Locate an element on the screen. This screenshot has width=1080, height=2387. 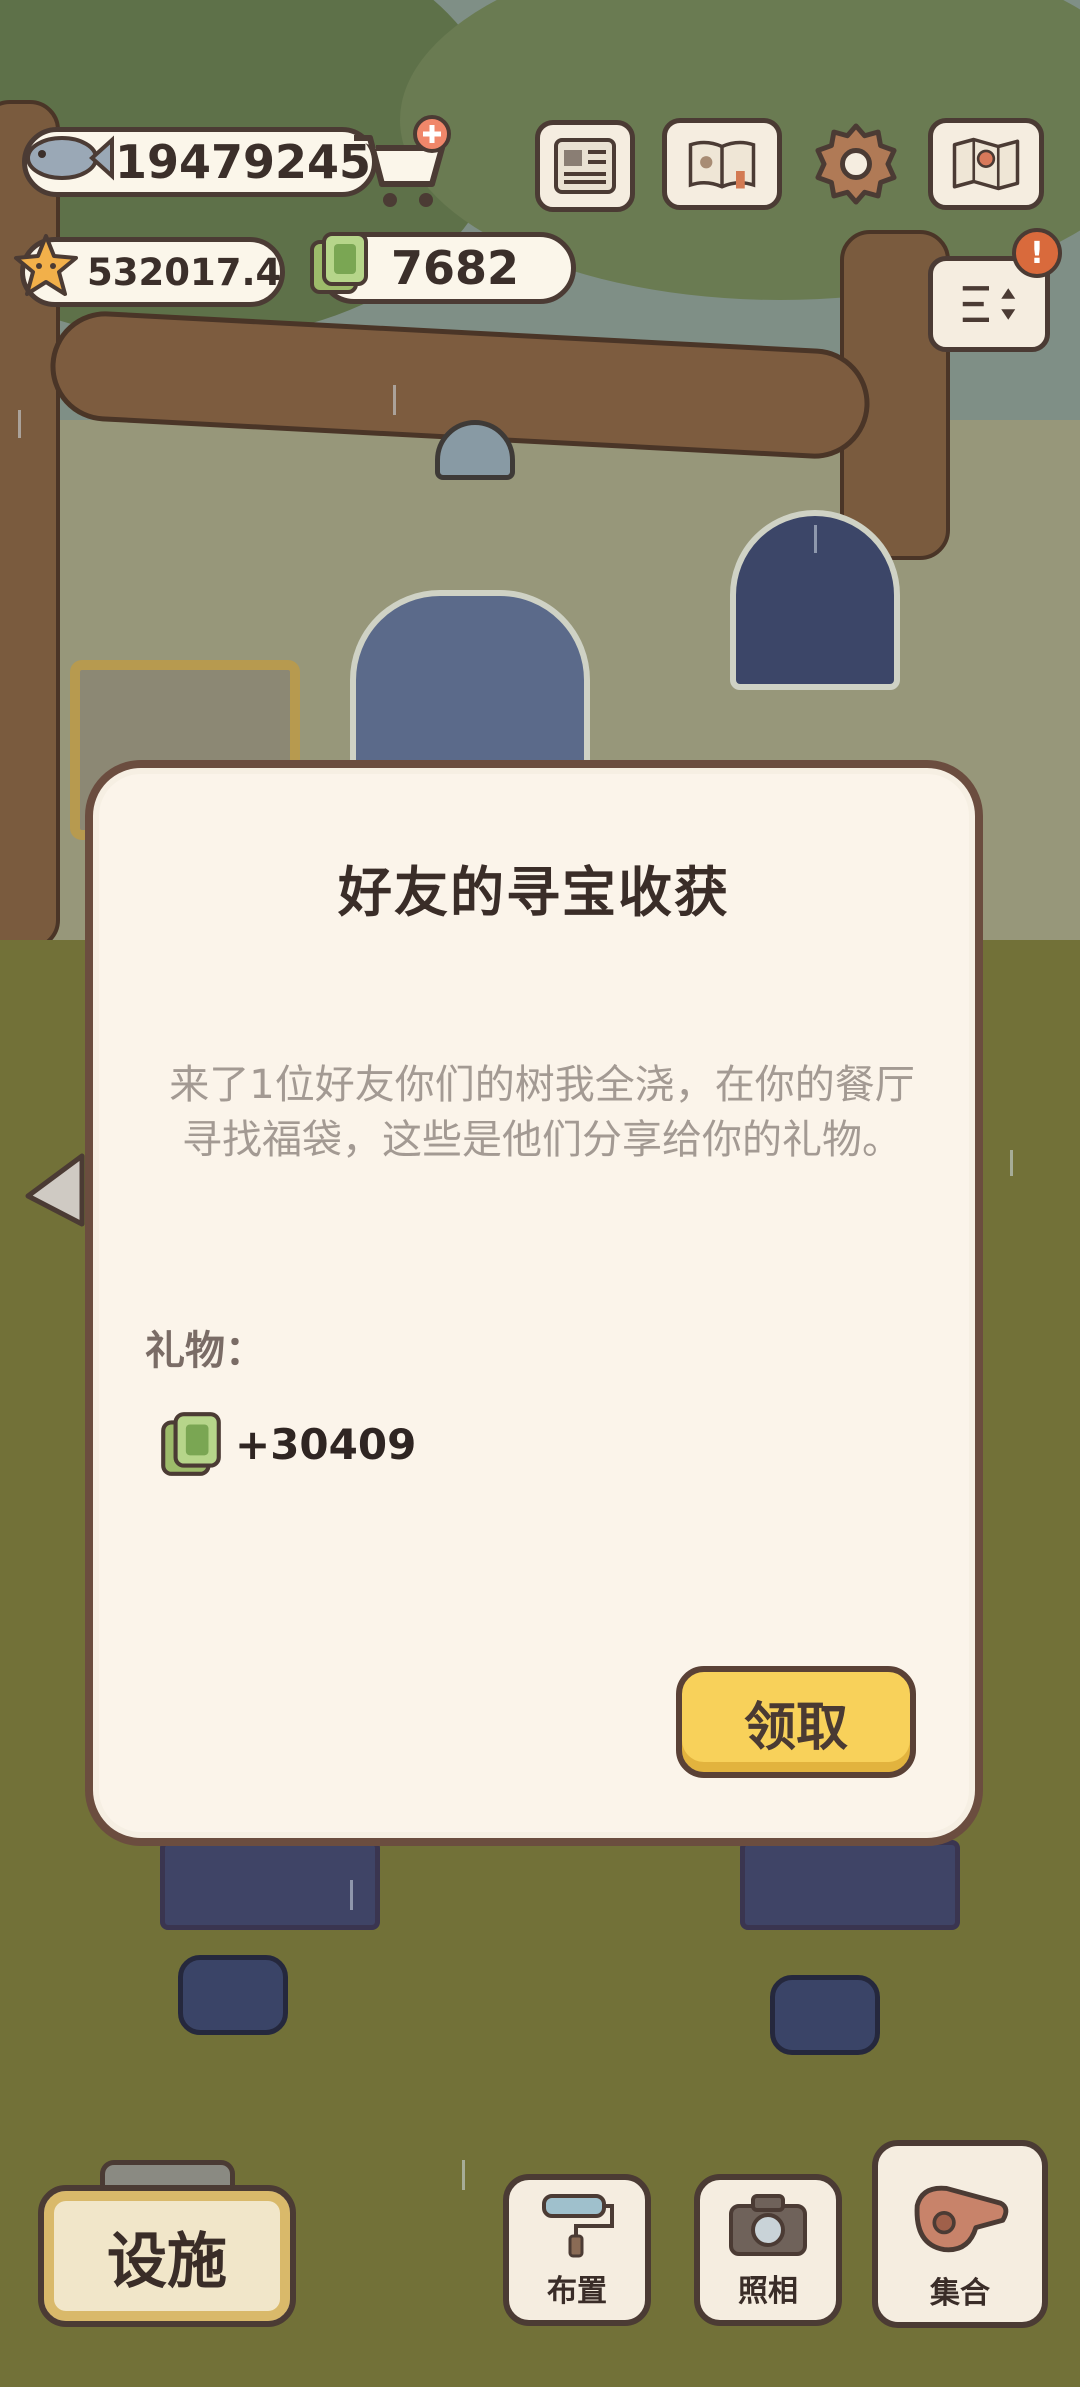
layout-button: 布置 is located at coordinates (577, 2250).